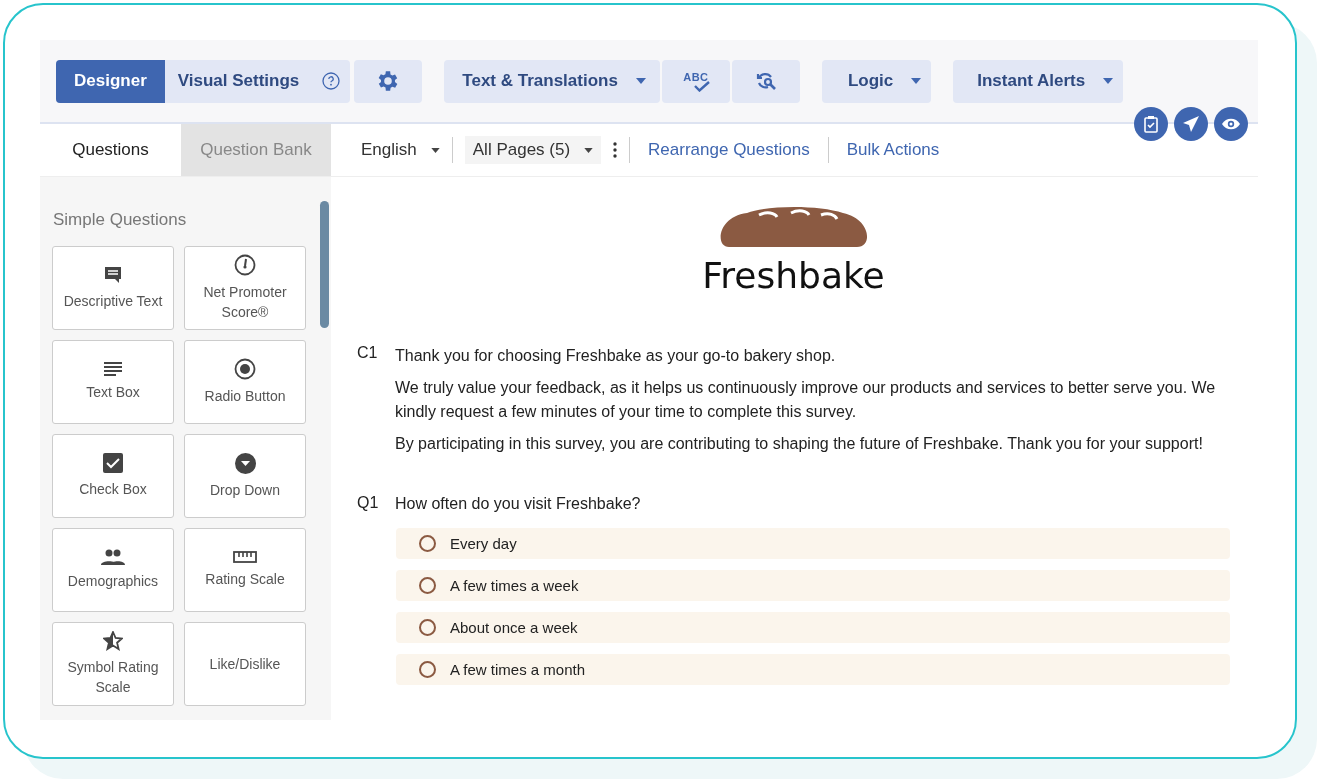 The image size is (1318, 781). What do you see at coordinates (615, 150) in the screenshot?
I see `more-icon` at bounding box center [615, 150].